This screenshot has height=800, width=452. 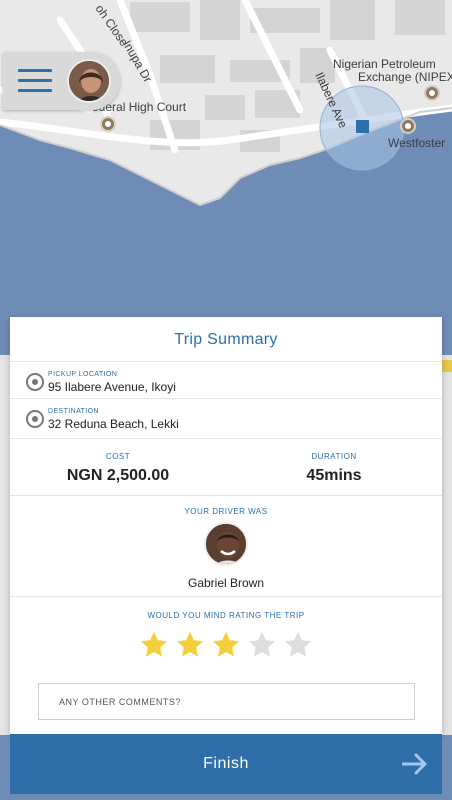 I want to click on driver-avatar, so click(x=226, y=544).